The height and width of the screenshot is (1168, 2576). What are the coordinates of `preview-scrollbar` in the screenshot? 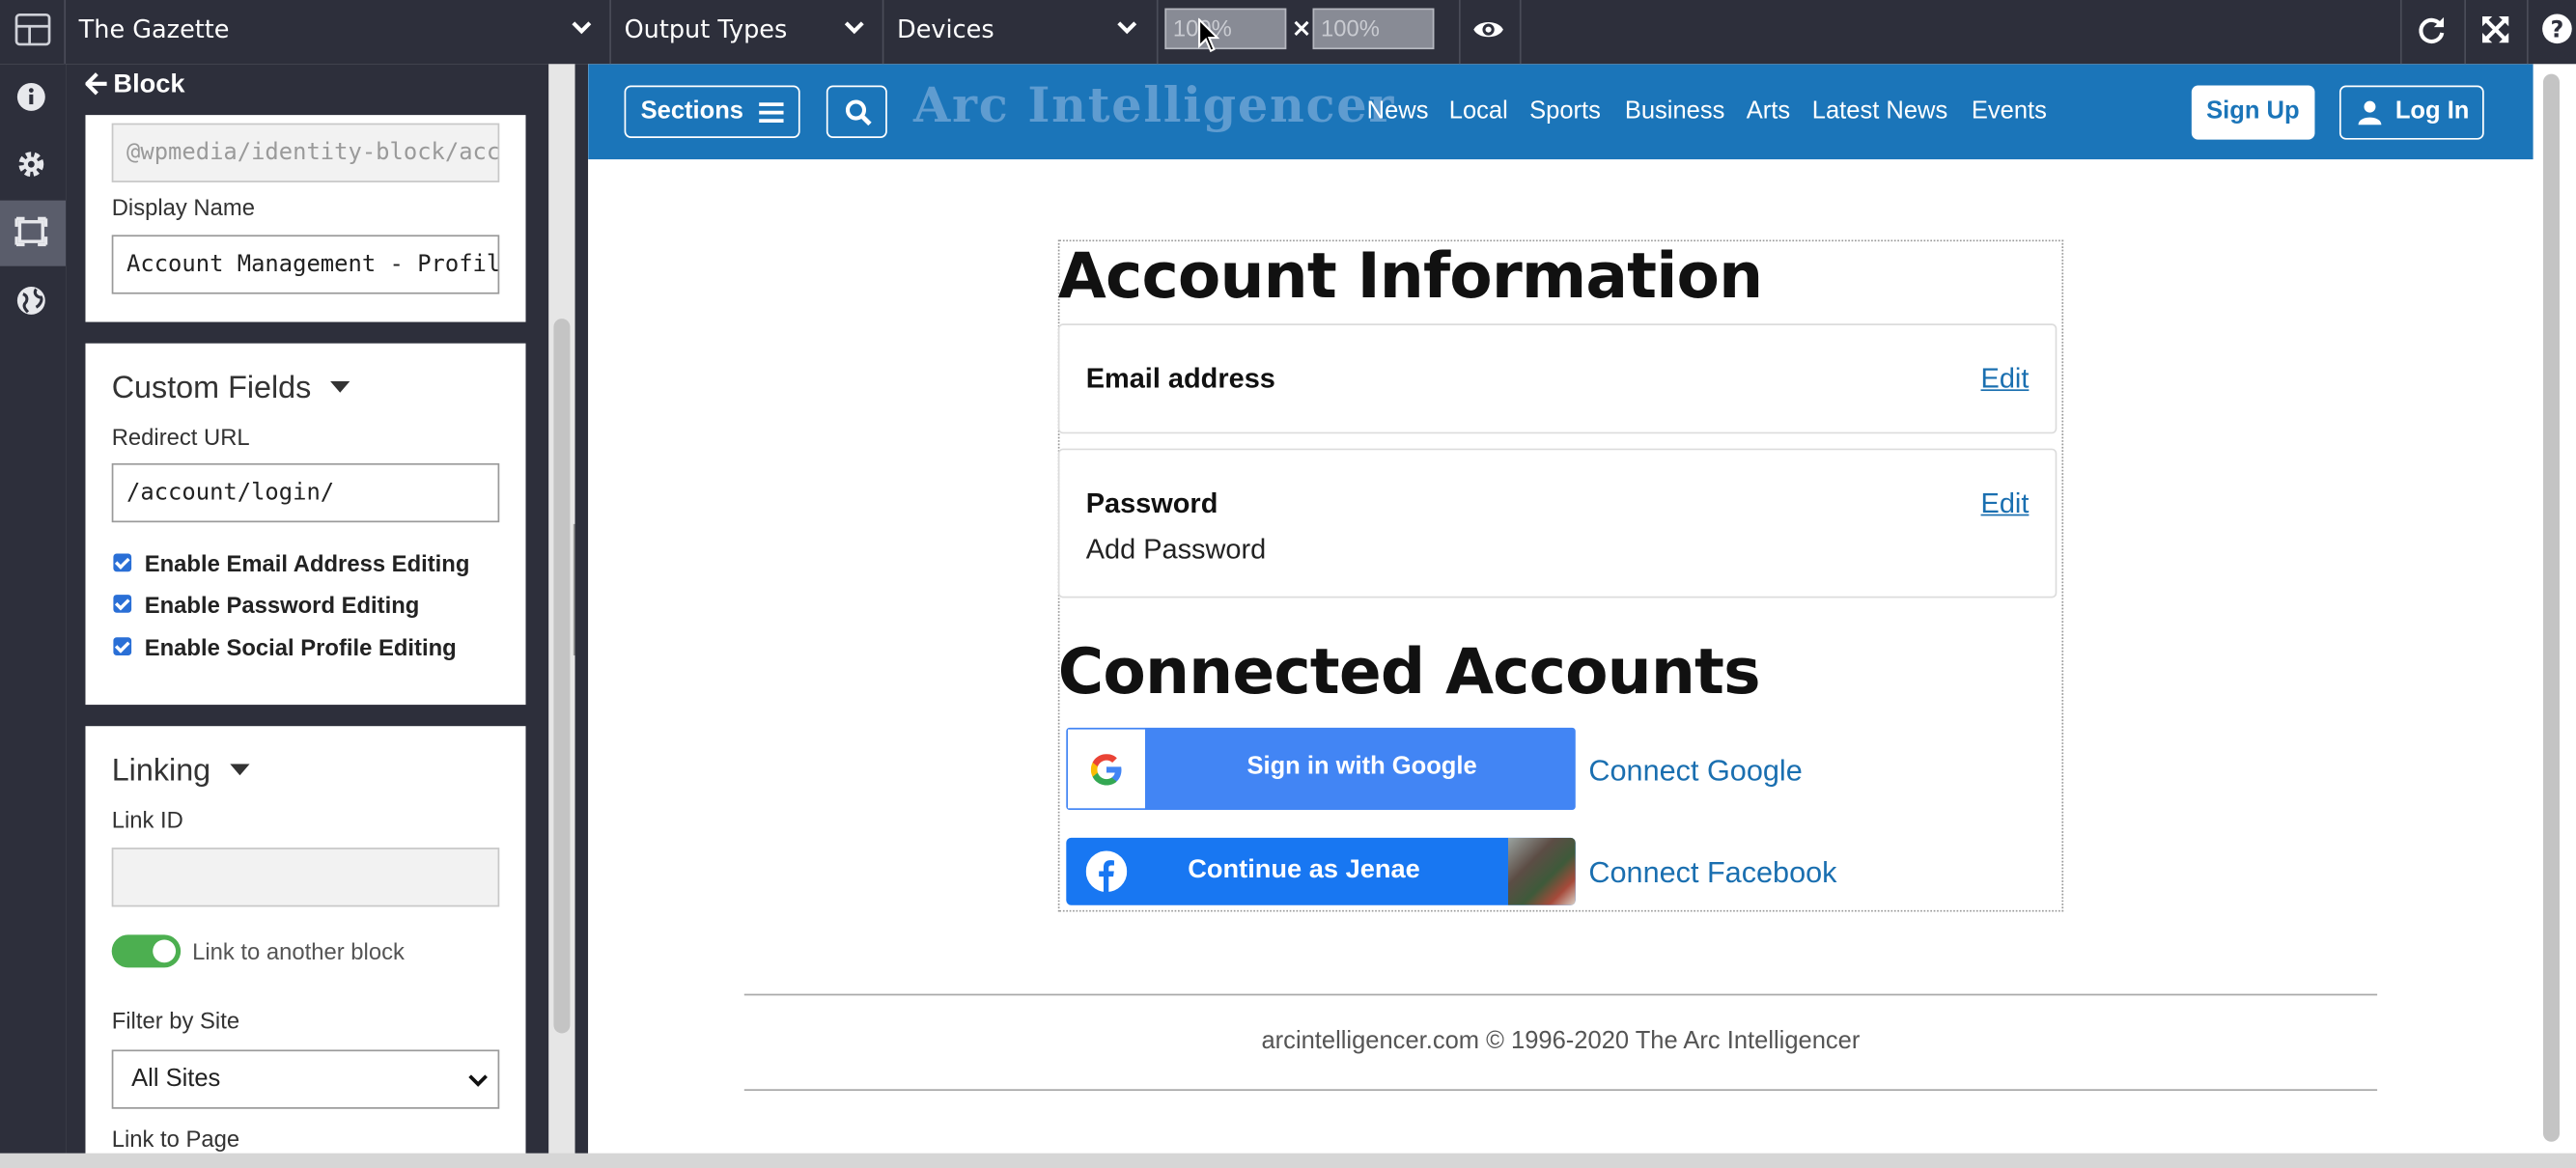 It's located at (2555, 609).